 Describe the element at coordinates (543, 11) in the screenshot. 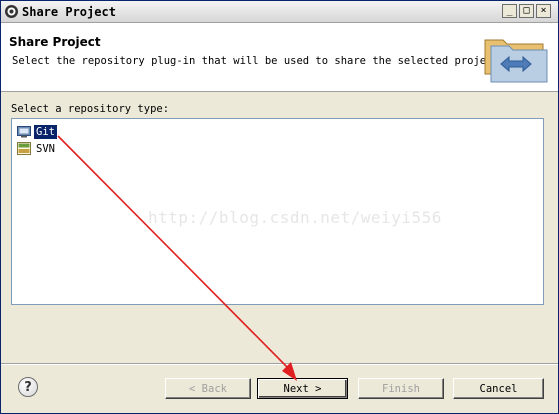

I see `close-button: ×` at that location.